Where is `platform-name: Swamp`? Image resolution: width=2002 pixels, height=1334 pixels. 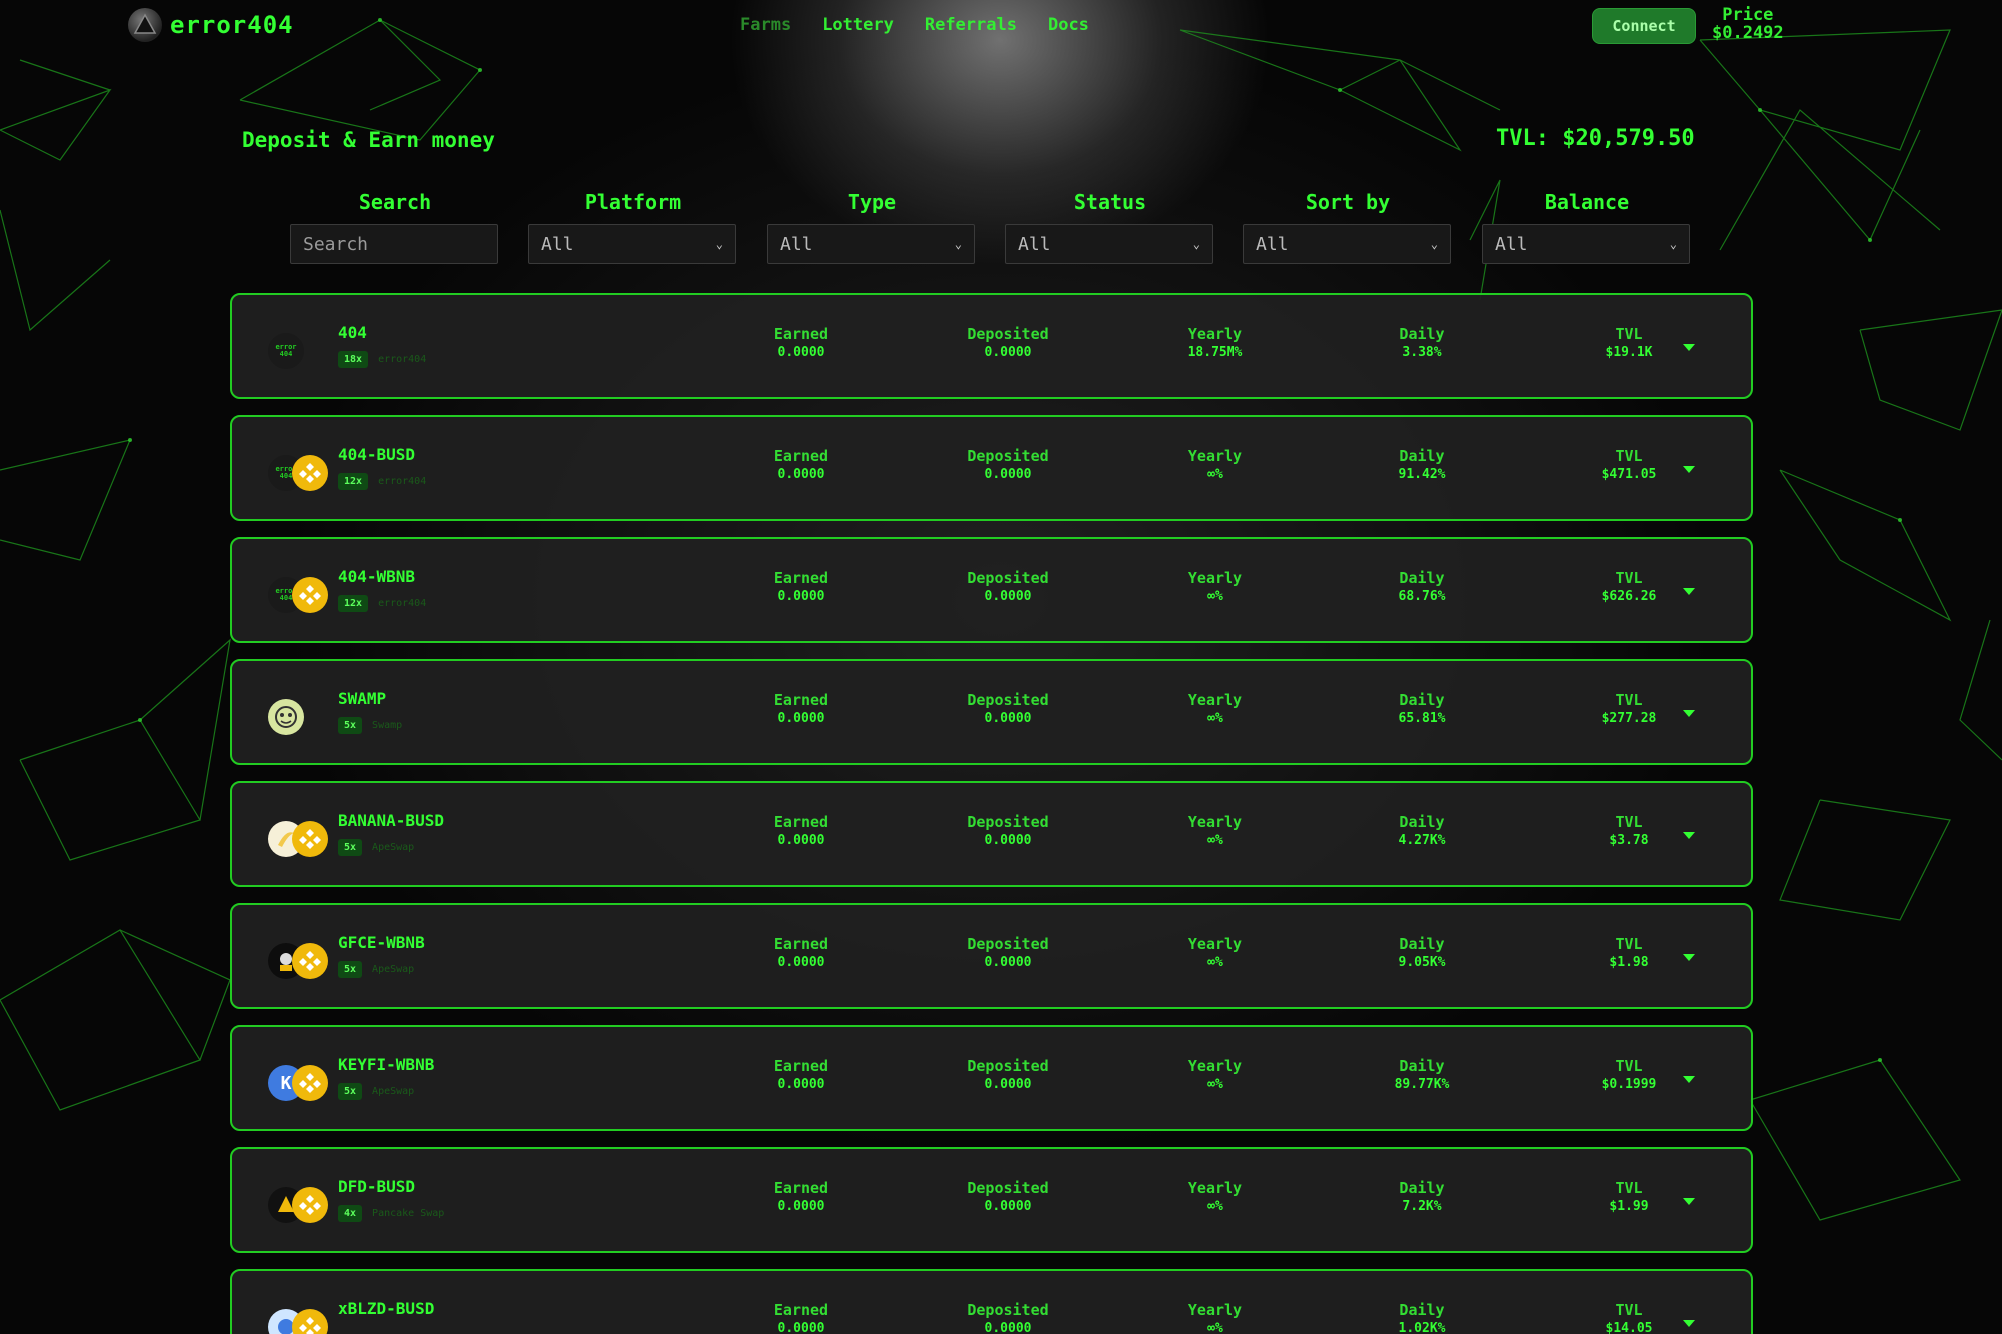
platform-name: Swamp is located at coordinates (387, 725).